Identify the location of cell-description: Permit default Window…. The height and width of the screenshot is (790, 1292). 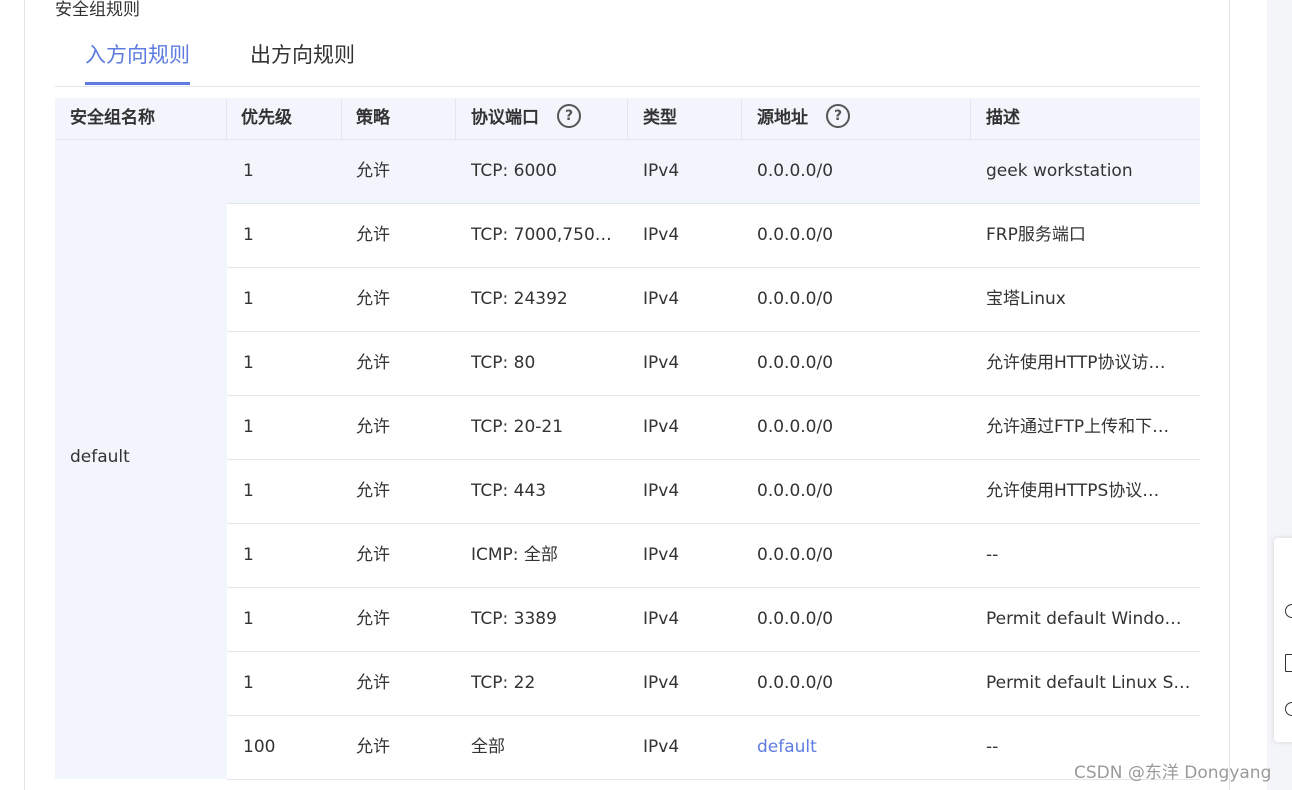
(1088, 619).